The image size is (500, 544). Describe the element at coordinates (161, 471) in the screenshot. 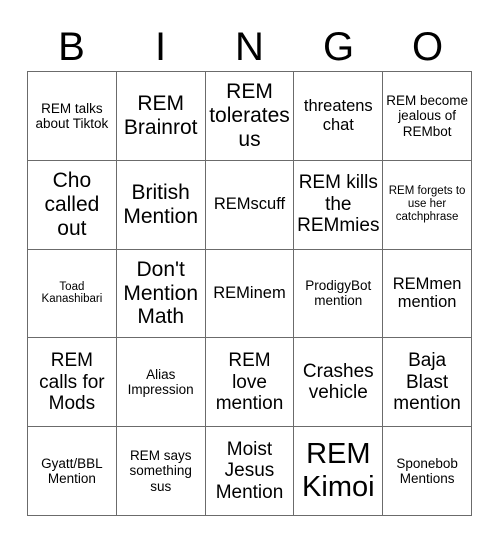

I see `bingo-cell-i5: REM says something sus` at that location.